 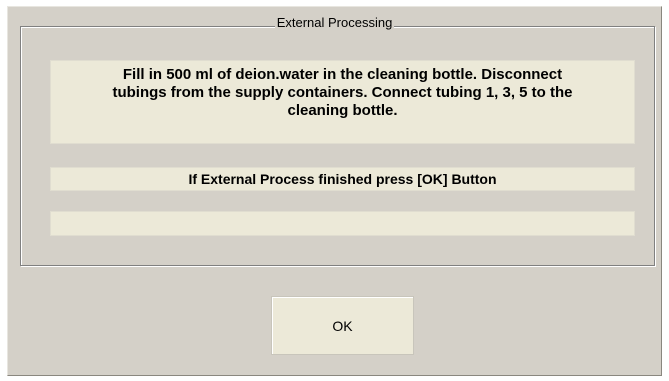 What do you see at coordinates (342, 223) in the screenshot?
I see `progress-field` at bounding box center [342, 223].